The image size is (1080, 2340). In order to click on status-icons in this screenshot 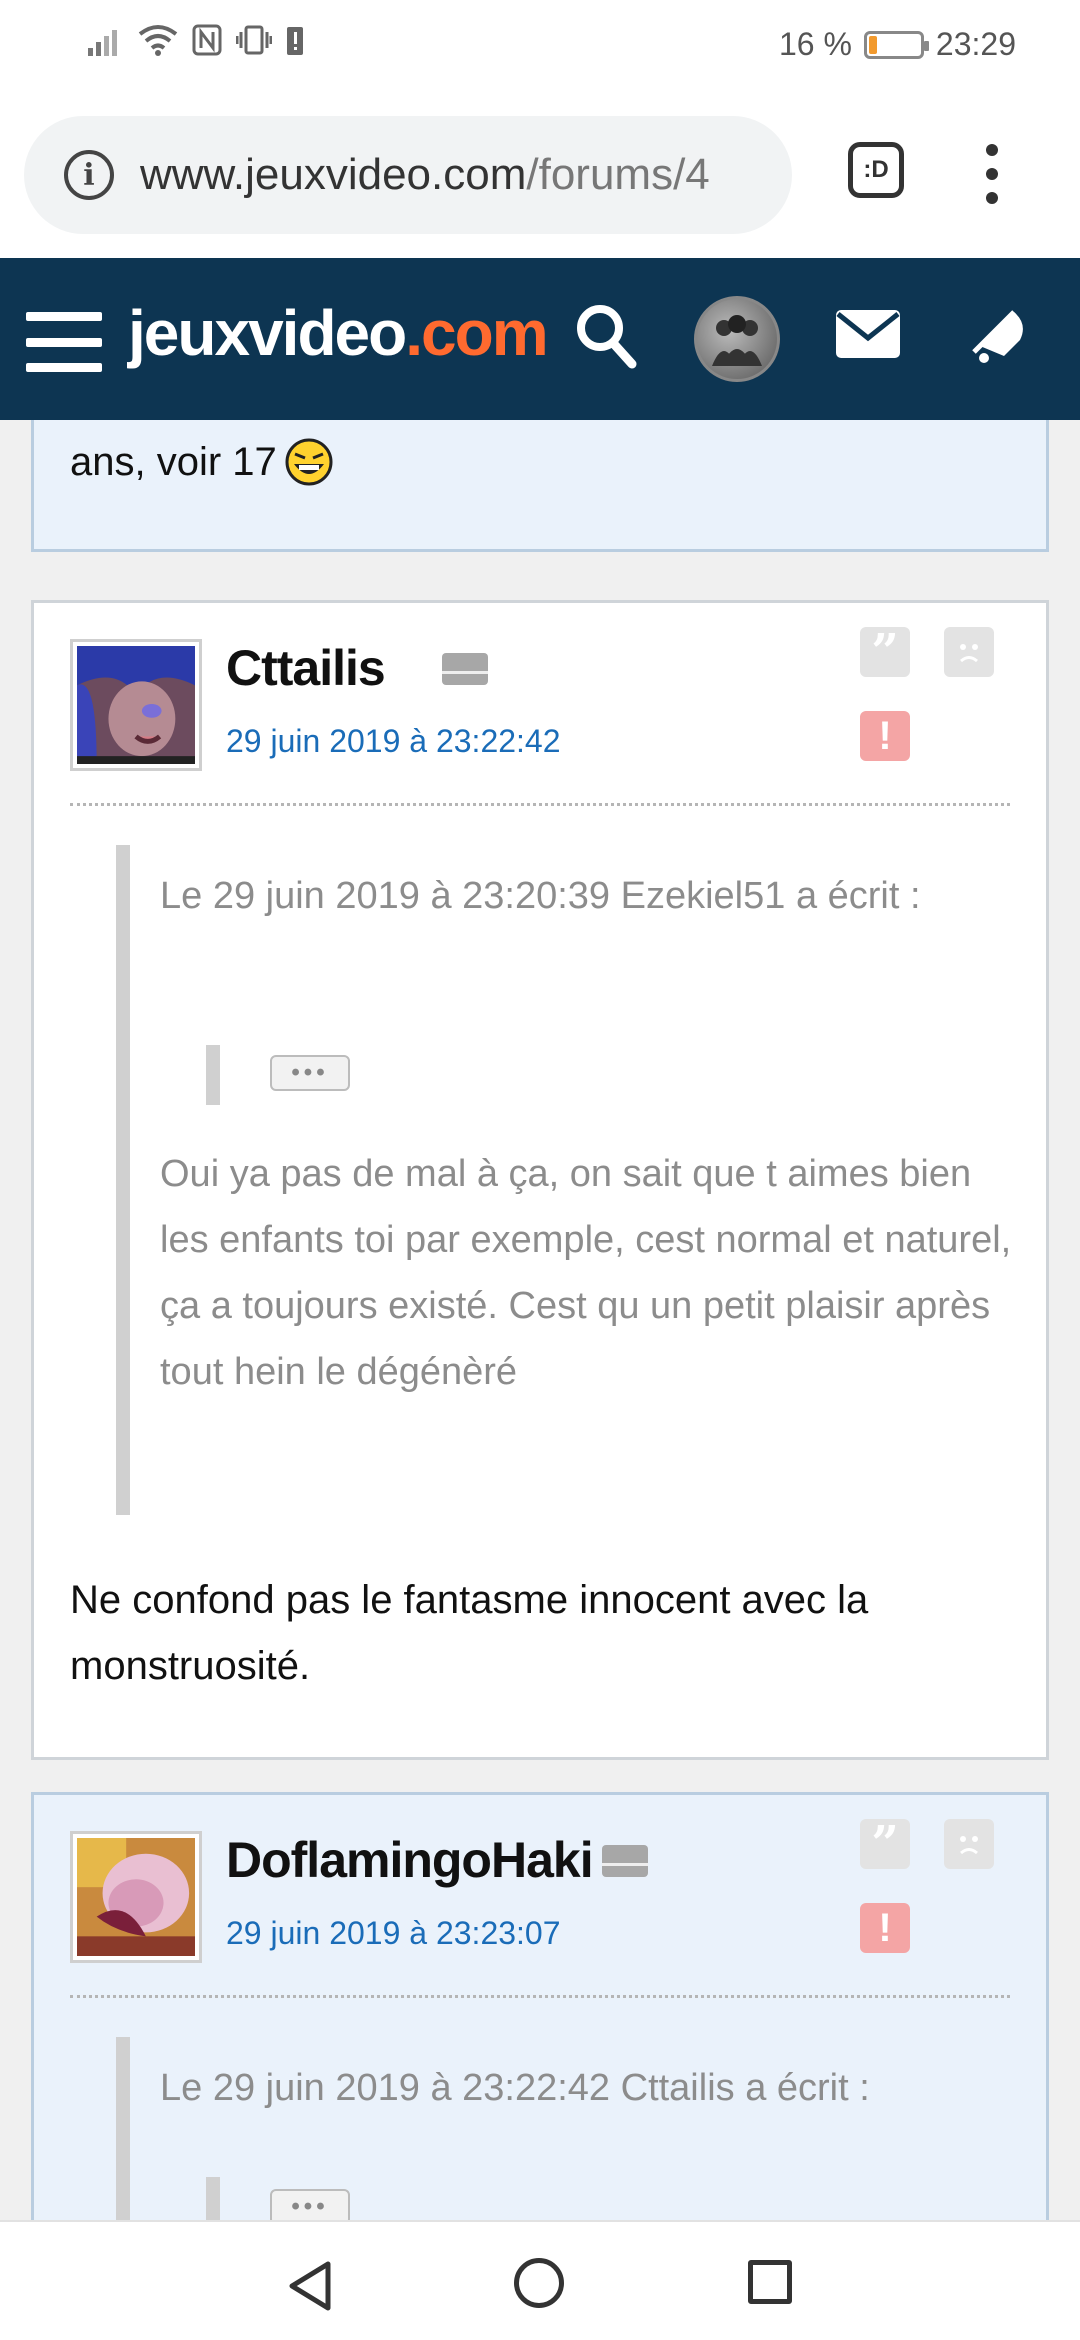, I will do `click(196, 40)`.